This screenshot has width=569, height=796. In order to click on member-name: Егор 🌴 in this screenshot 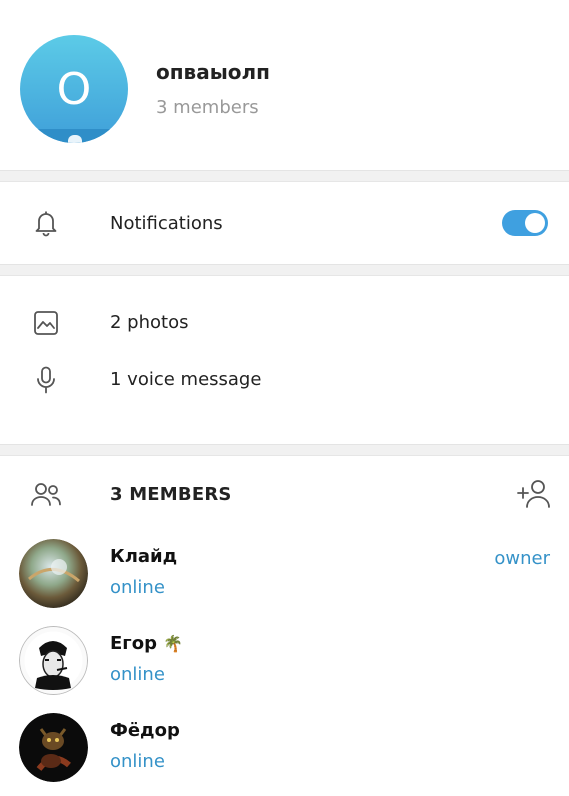, I will do `click(146, 643)`.